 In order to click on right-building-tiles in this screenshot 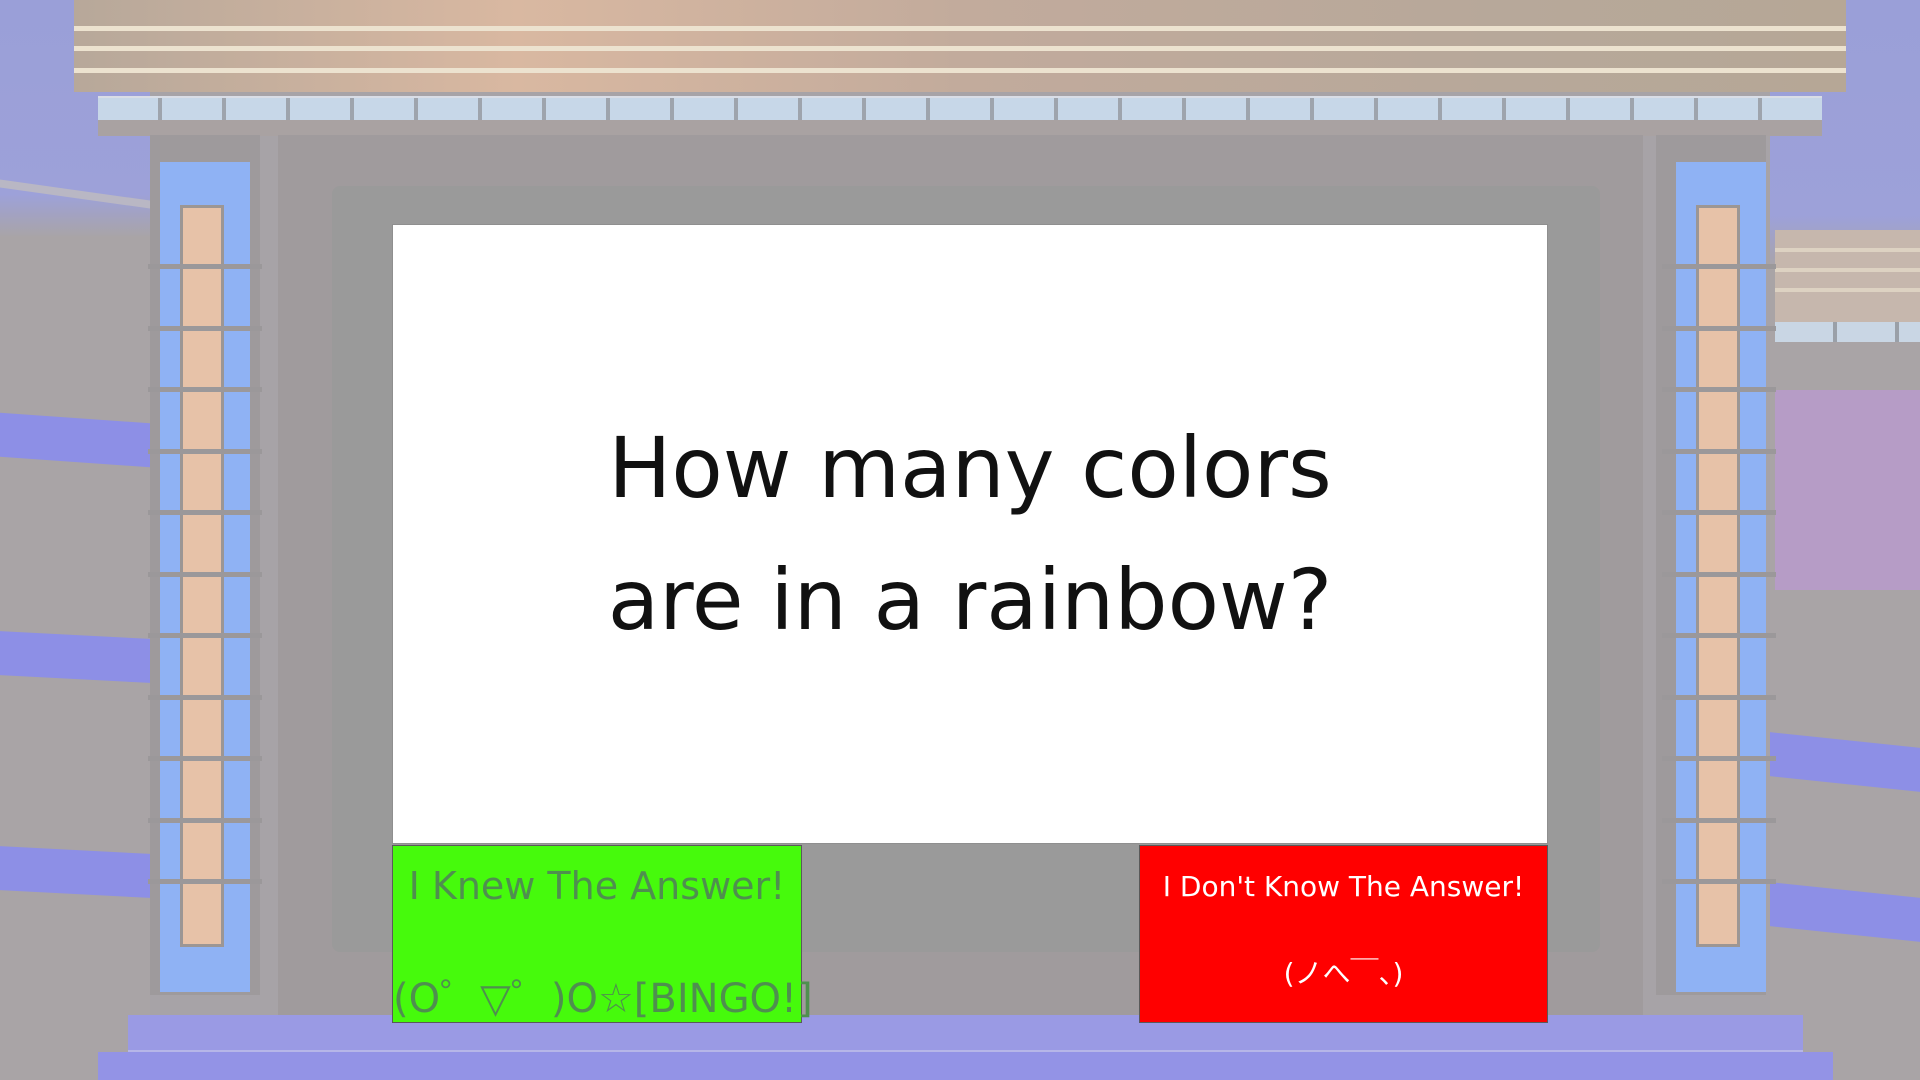, I will do `click(1847, 332)`.